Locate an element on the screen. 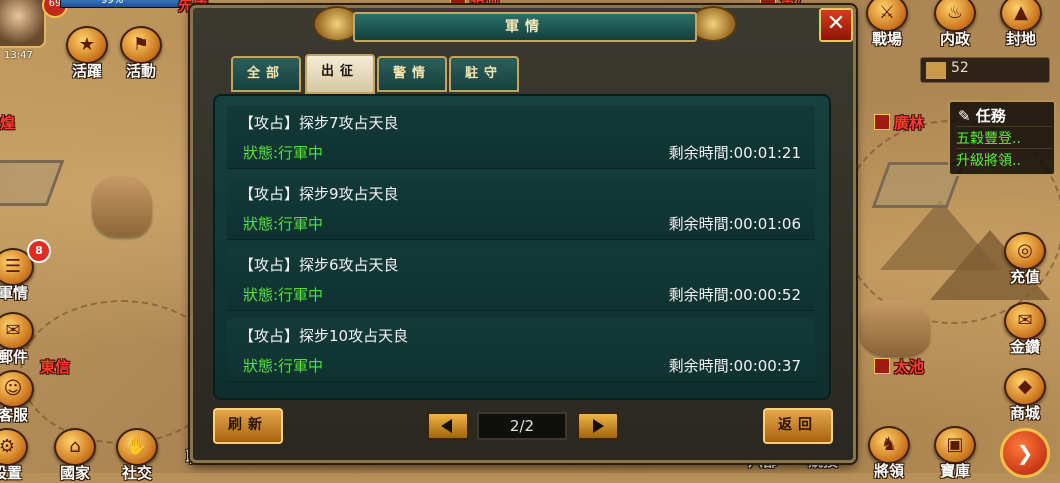 Image resolution: width=1060 pixels, height=483 pixels. next-page-button is located at coordinates (598, 426).